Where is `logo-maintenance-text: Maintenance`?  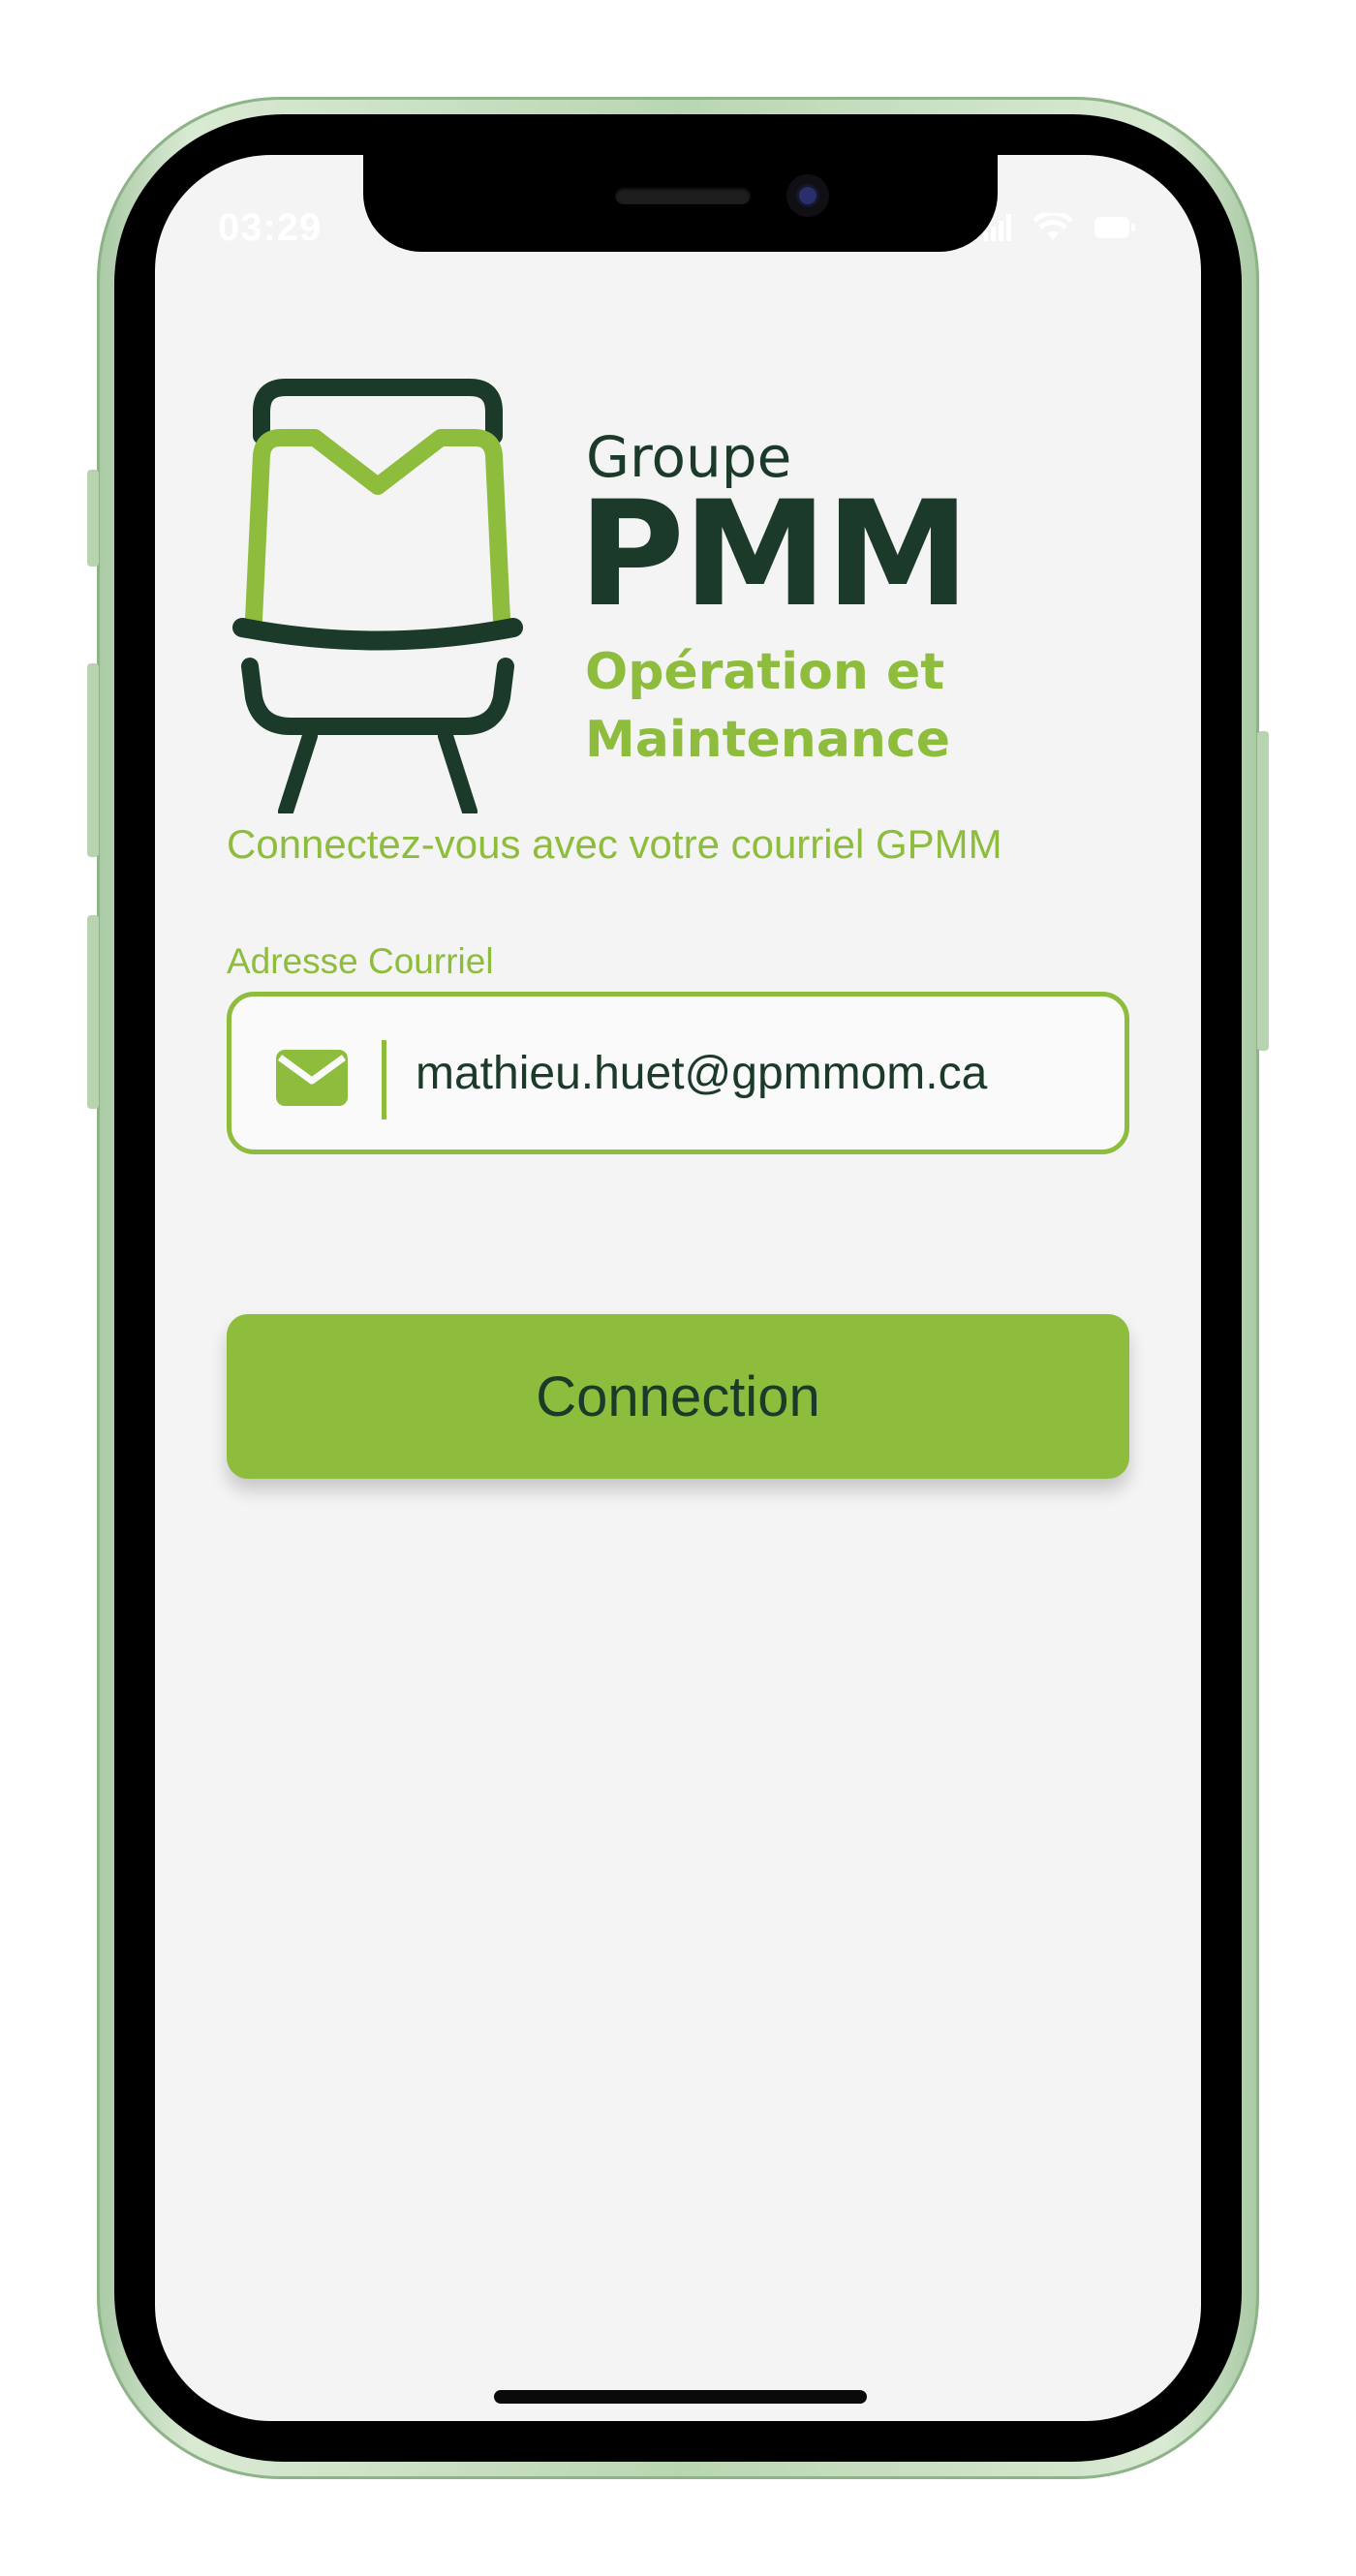
logo-maintenance-text: Maintenance is located at coordinates (768, 740).